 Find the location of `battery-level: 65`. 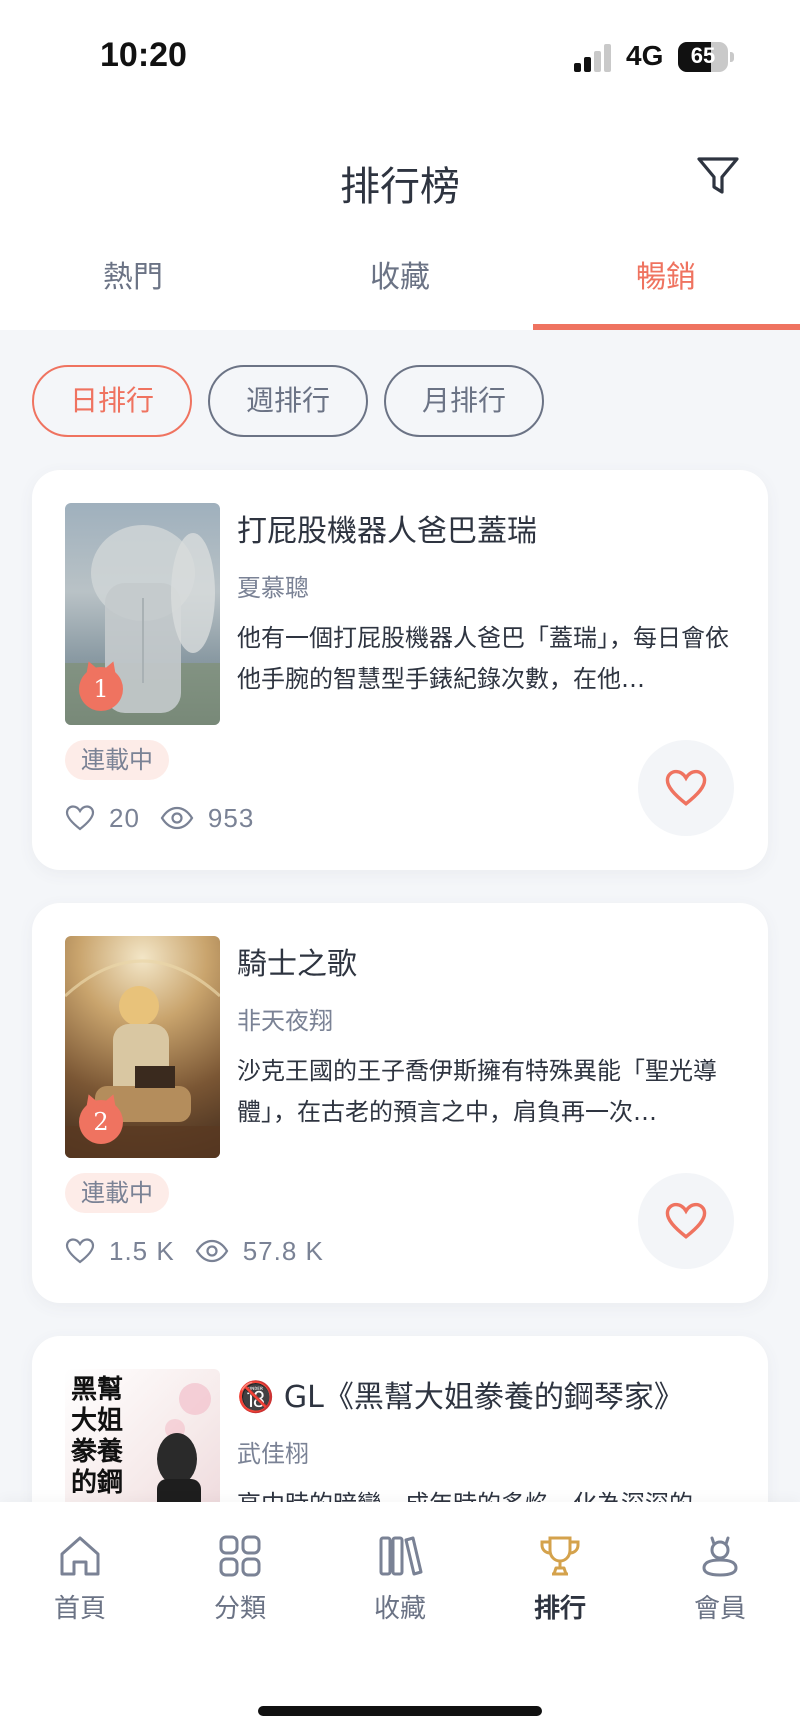

battery-level: 65 is located at coordinates (703, 55).